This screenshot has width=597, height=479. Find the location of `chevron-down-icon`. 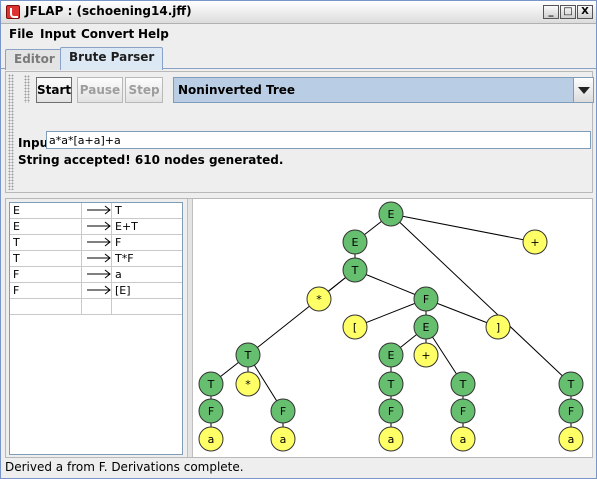

chevron-down-icon is located at coordinates (583, 90).